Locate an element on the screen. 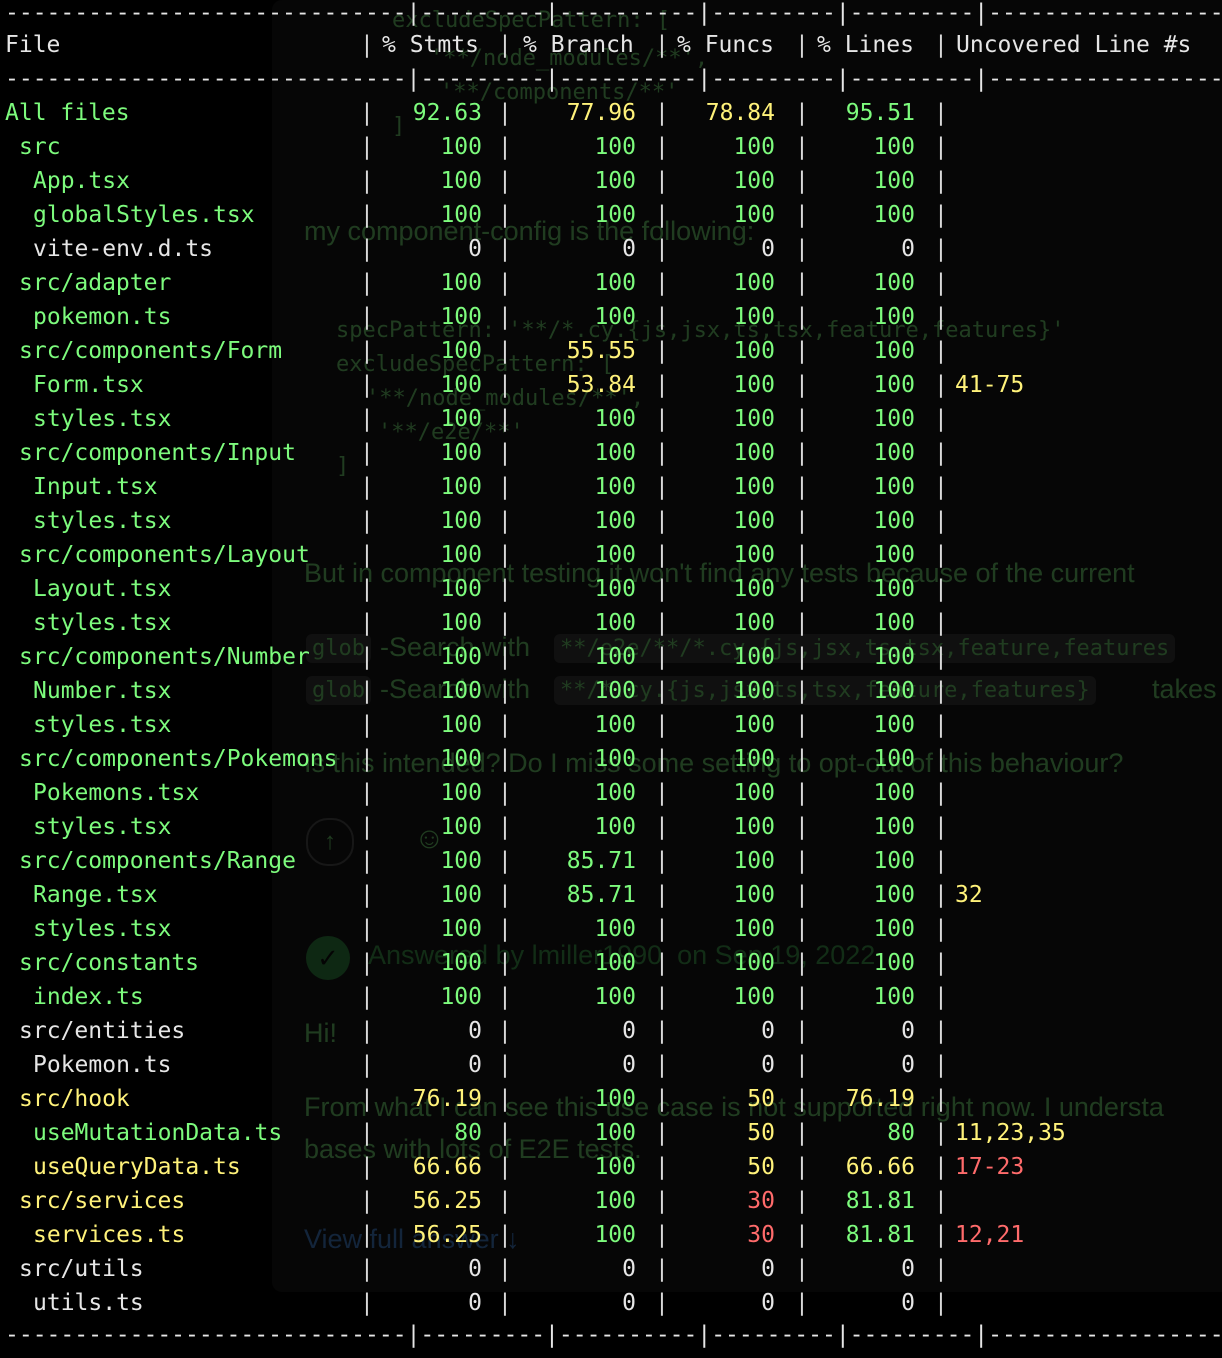 The width and height of the screenshot is (1222, 1358). file-path: pokemon.ts is located at coordinates (102, 317).